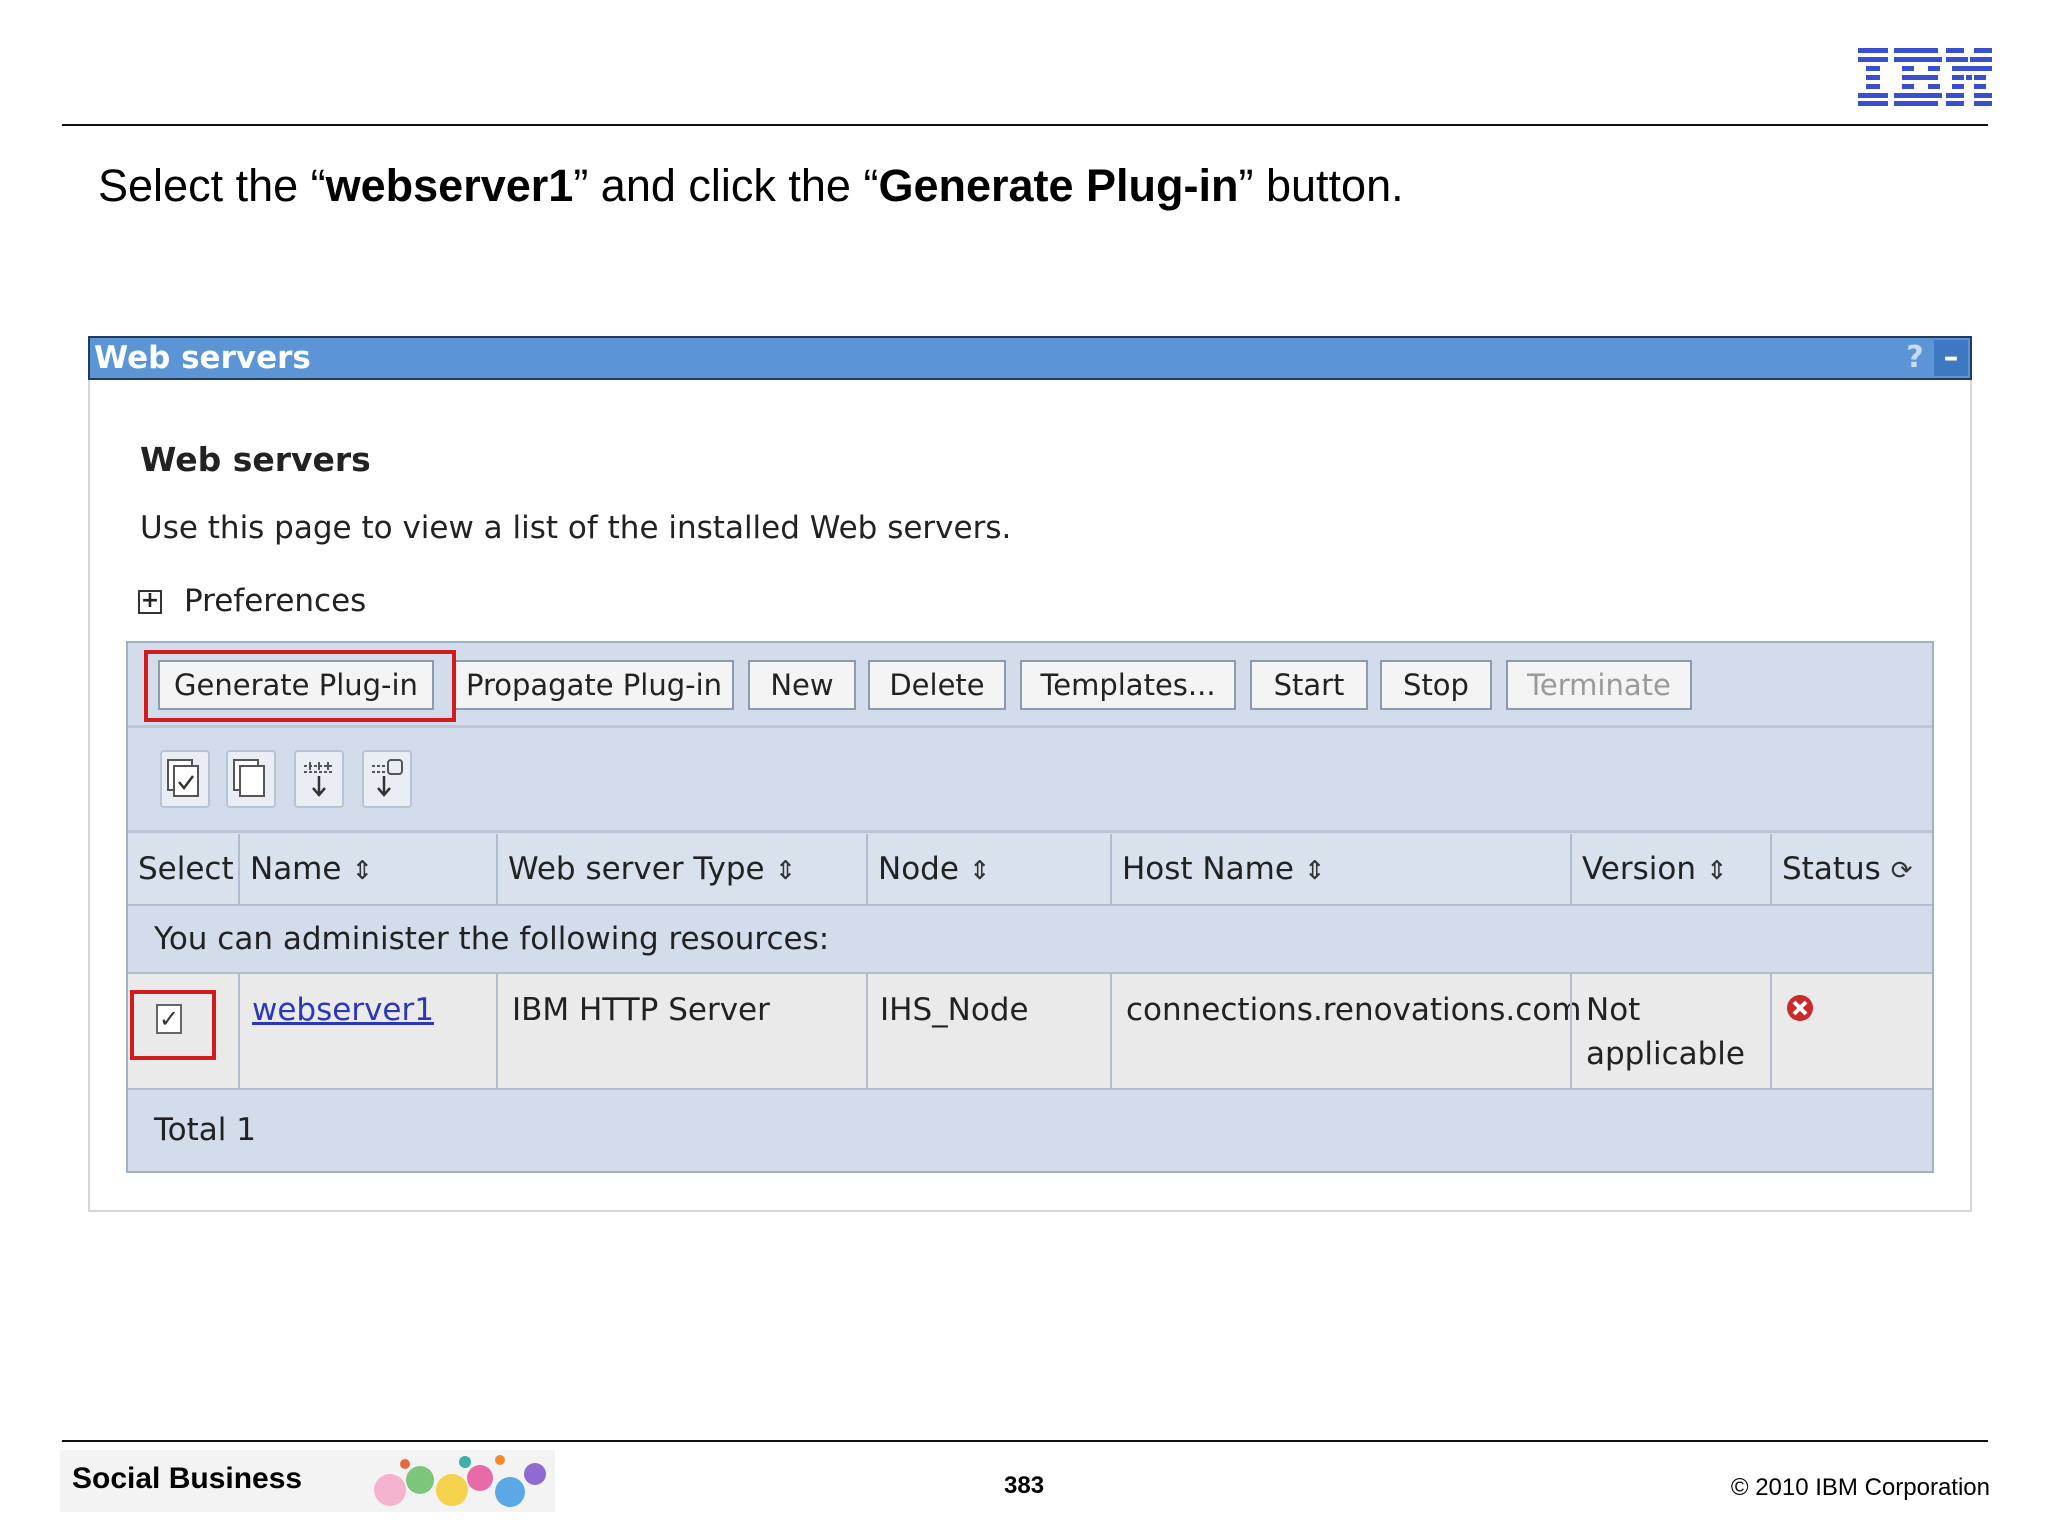  I want to click on column-header-version: Version ⇕, so click(1671, 869).